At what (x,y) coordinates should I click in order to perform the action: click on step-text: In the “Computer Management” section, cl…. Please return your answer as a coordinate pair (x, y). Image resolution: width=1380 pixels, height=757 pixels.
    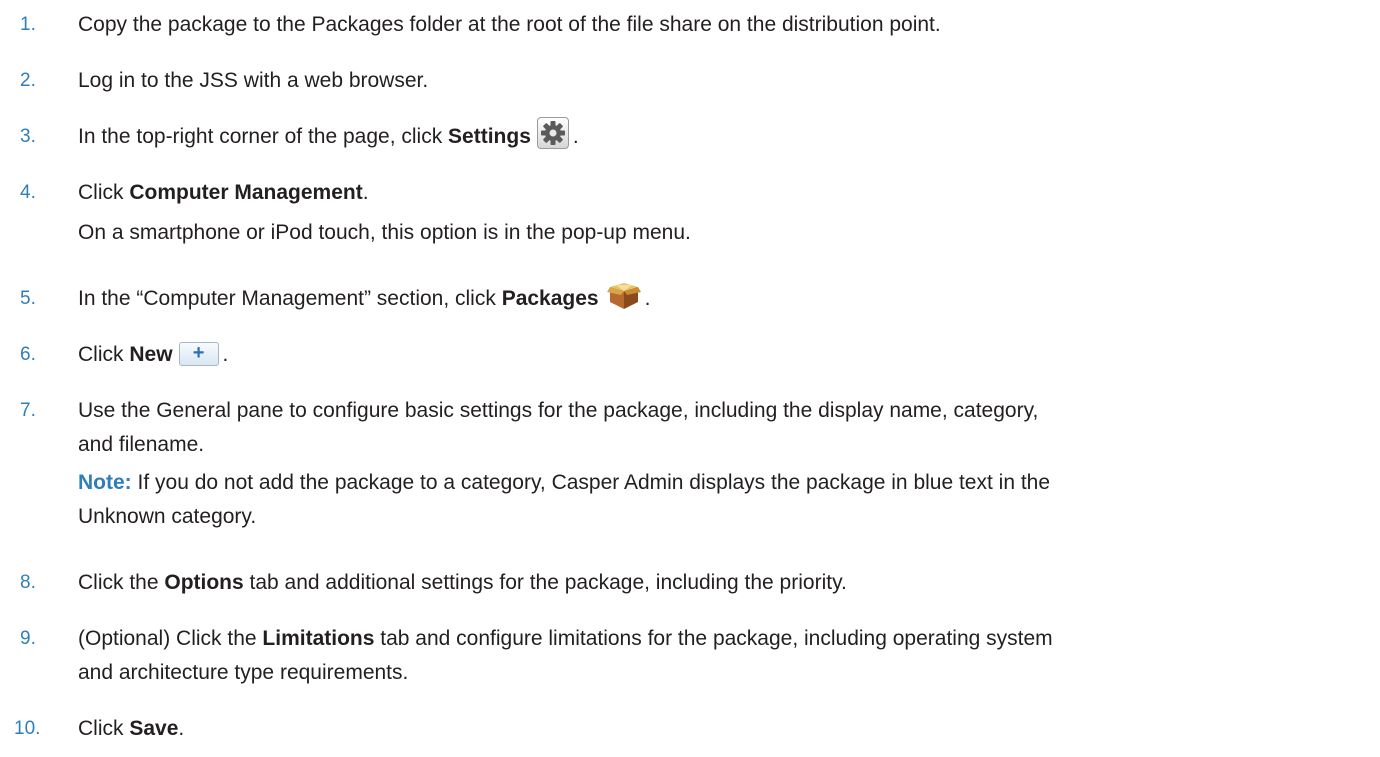
    Looking at the image, I should click on (290, 298).